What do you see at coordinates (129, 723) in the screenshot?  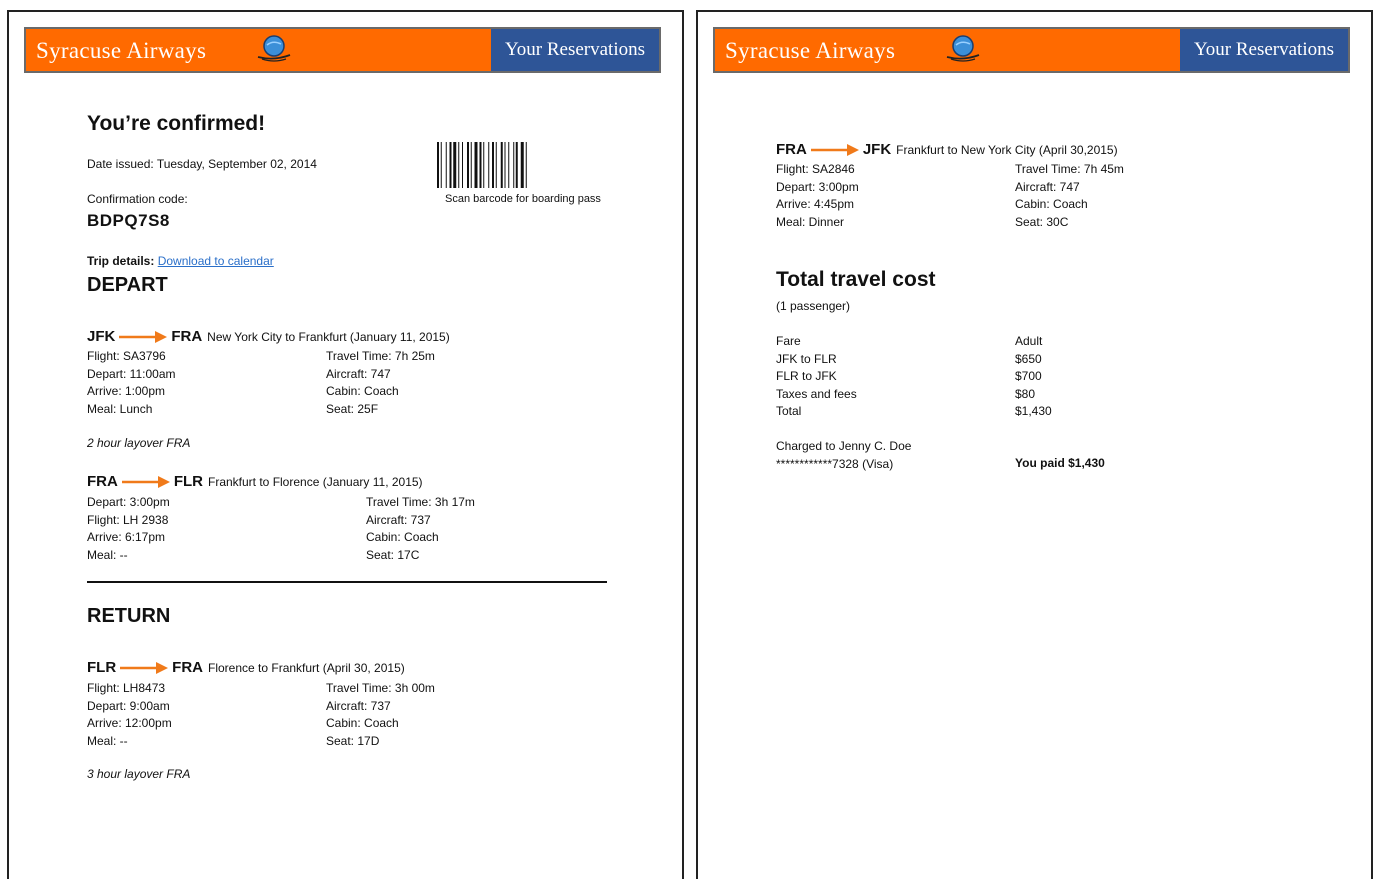 I see `arrive-time: Arrive: 12:00pm` at bounding box center [129, 723].